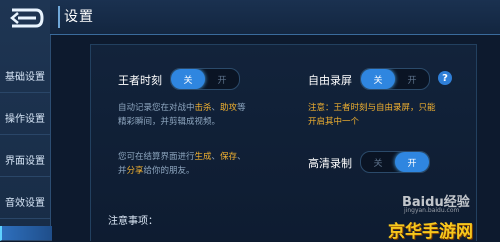  I want to click on back-button, so click(26, 18).